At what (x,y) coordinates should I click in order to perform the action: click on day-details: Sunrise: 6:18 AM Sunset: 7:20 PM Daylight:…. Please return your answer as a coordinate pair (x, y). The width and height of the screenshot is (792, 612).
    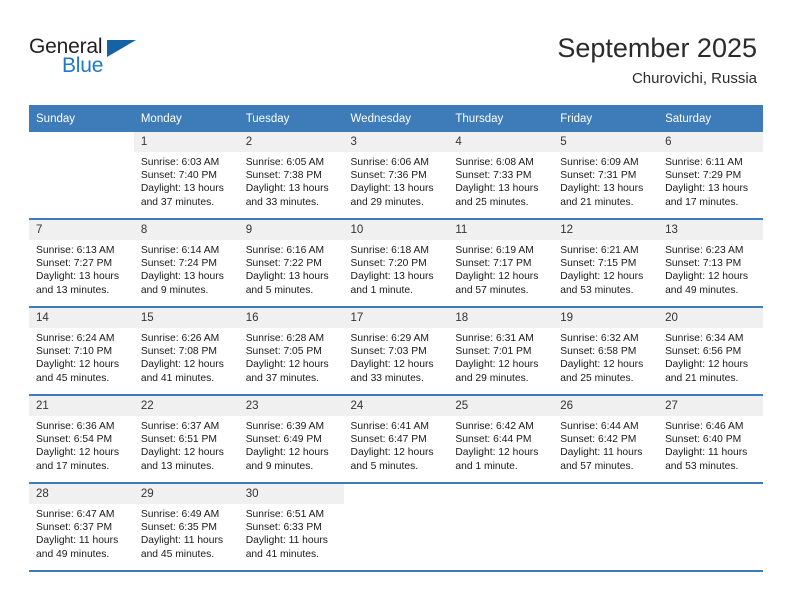
    Looking at the image, I should click on (396, 268).